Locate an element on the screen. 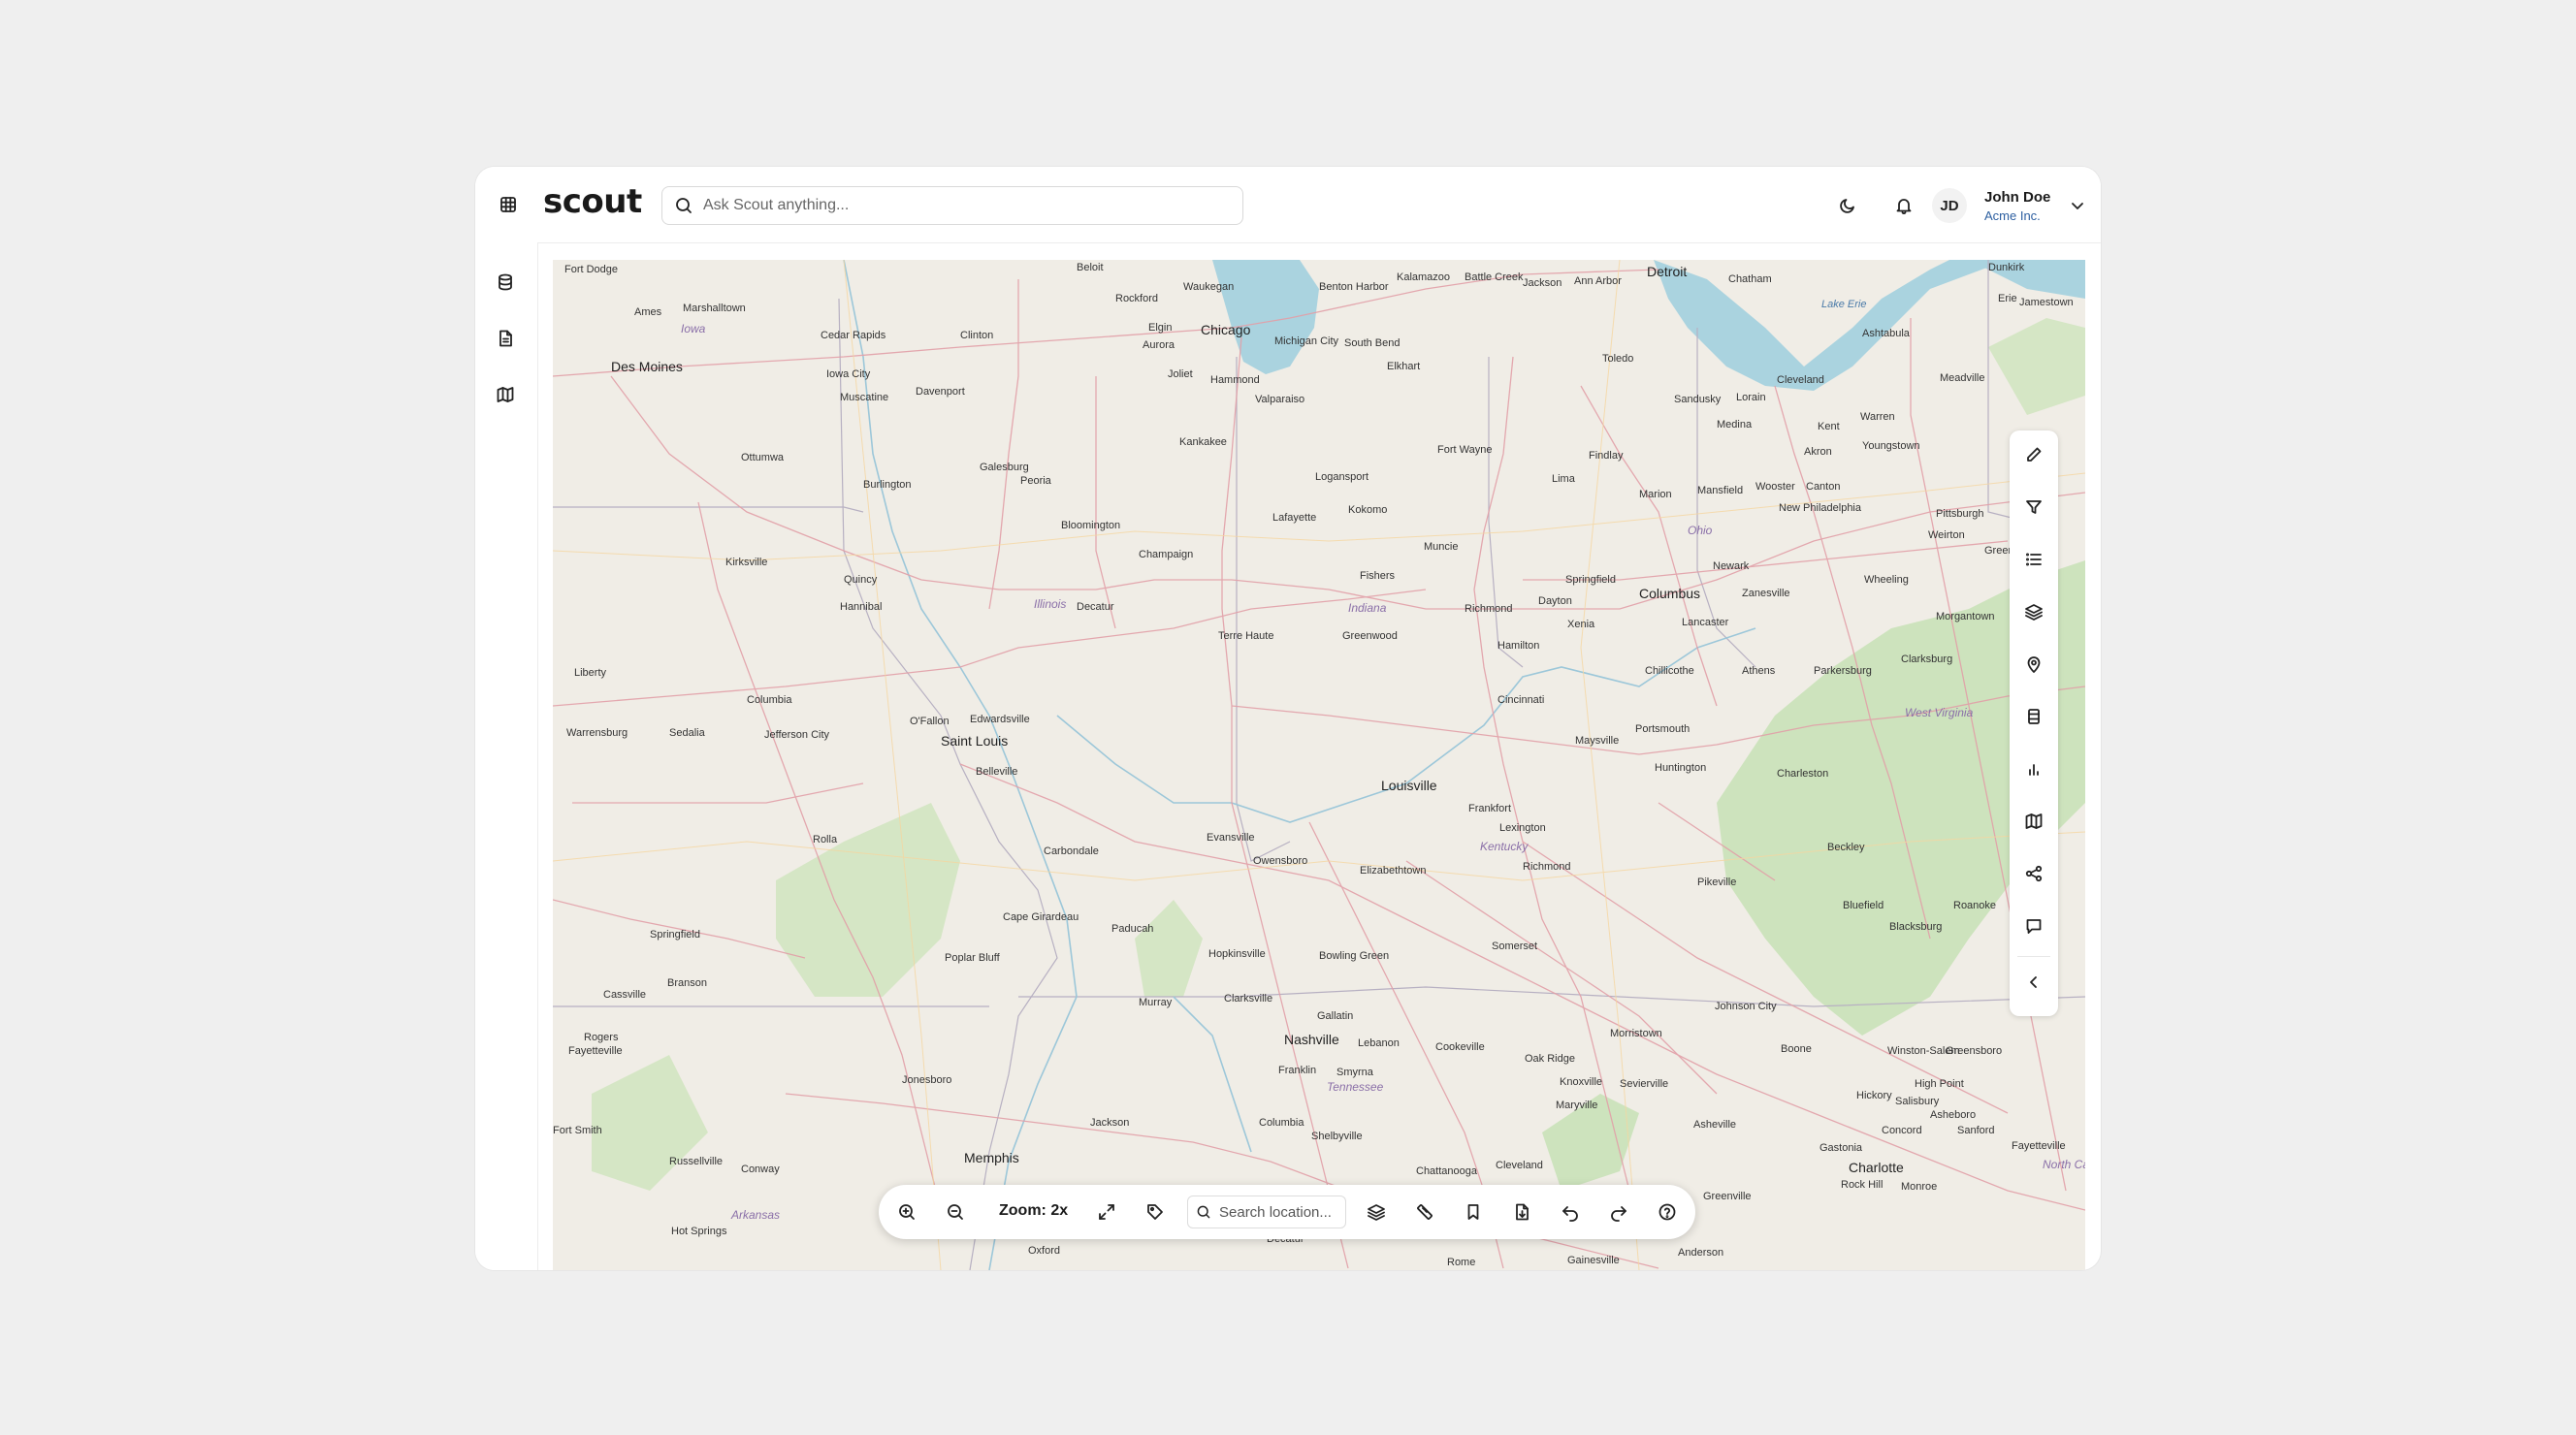 Image resolution: width=2576 pixels, height=1435 pixels. city-label: Weirton is located at coordinates (1946, 535).